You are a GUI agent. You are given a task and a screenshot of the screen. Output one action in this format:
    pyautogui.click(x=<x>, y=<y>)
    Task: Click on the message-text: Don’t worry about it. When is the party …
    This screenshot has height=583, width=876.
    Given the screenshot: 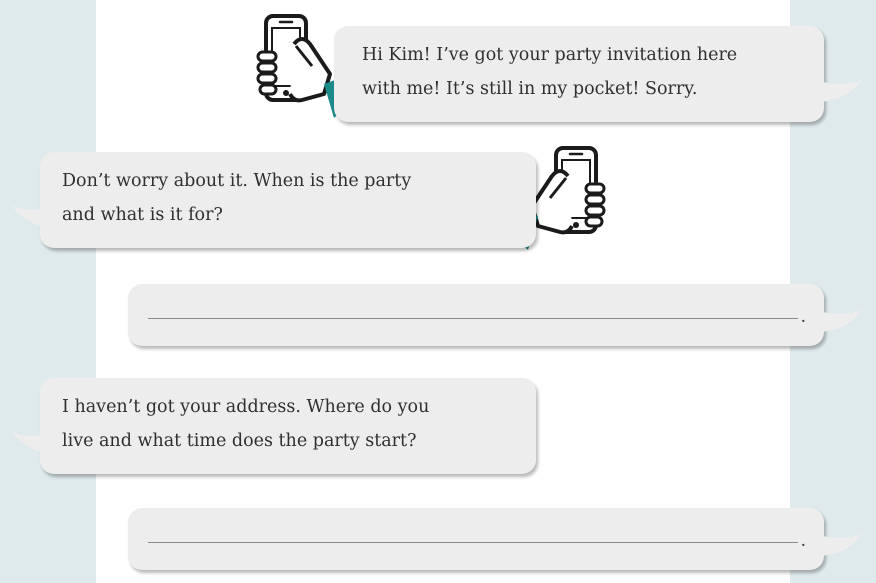 What is the action you would take?
    pyautogui.click(x=237, y=198)
    